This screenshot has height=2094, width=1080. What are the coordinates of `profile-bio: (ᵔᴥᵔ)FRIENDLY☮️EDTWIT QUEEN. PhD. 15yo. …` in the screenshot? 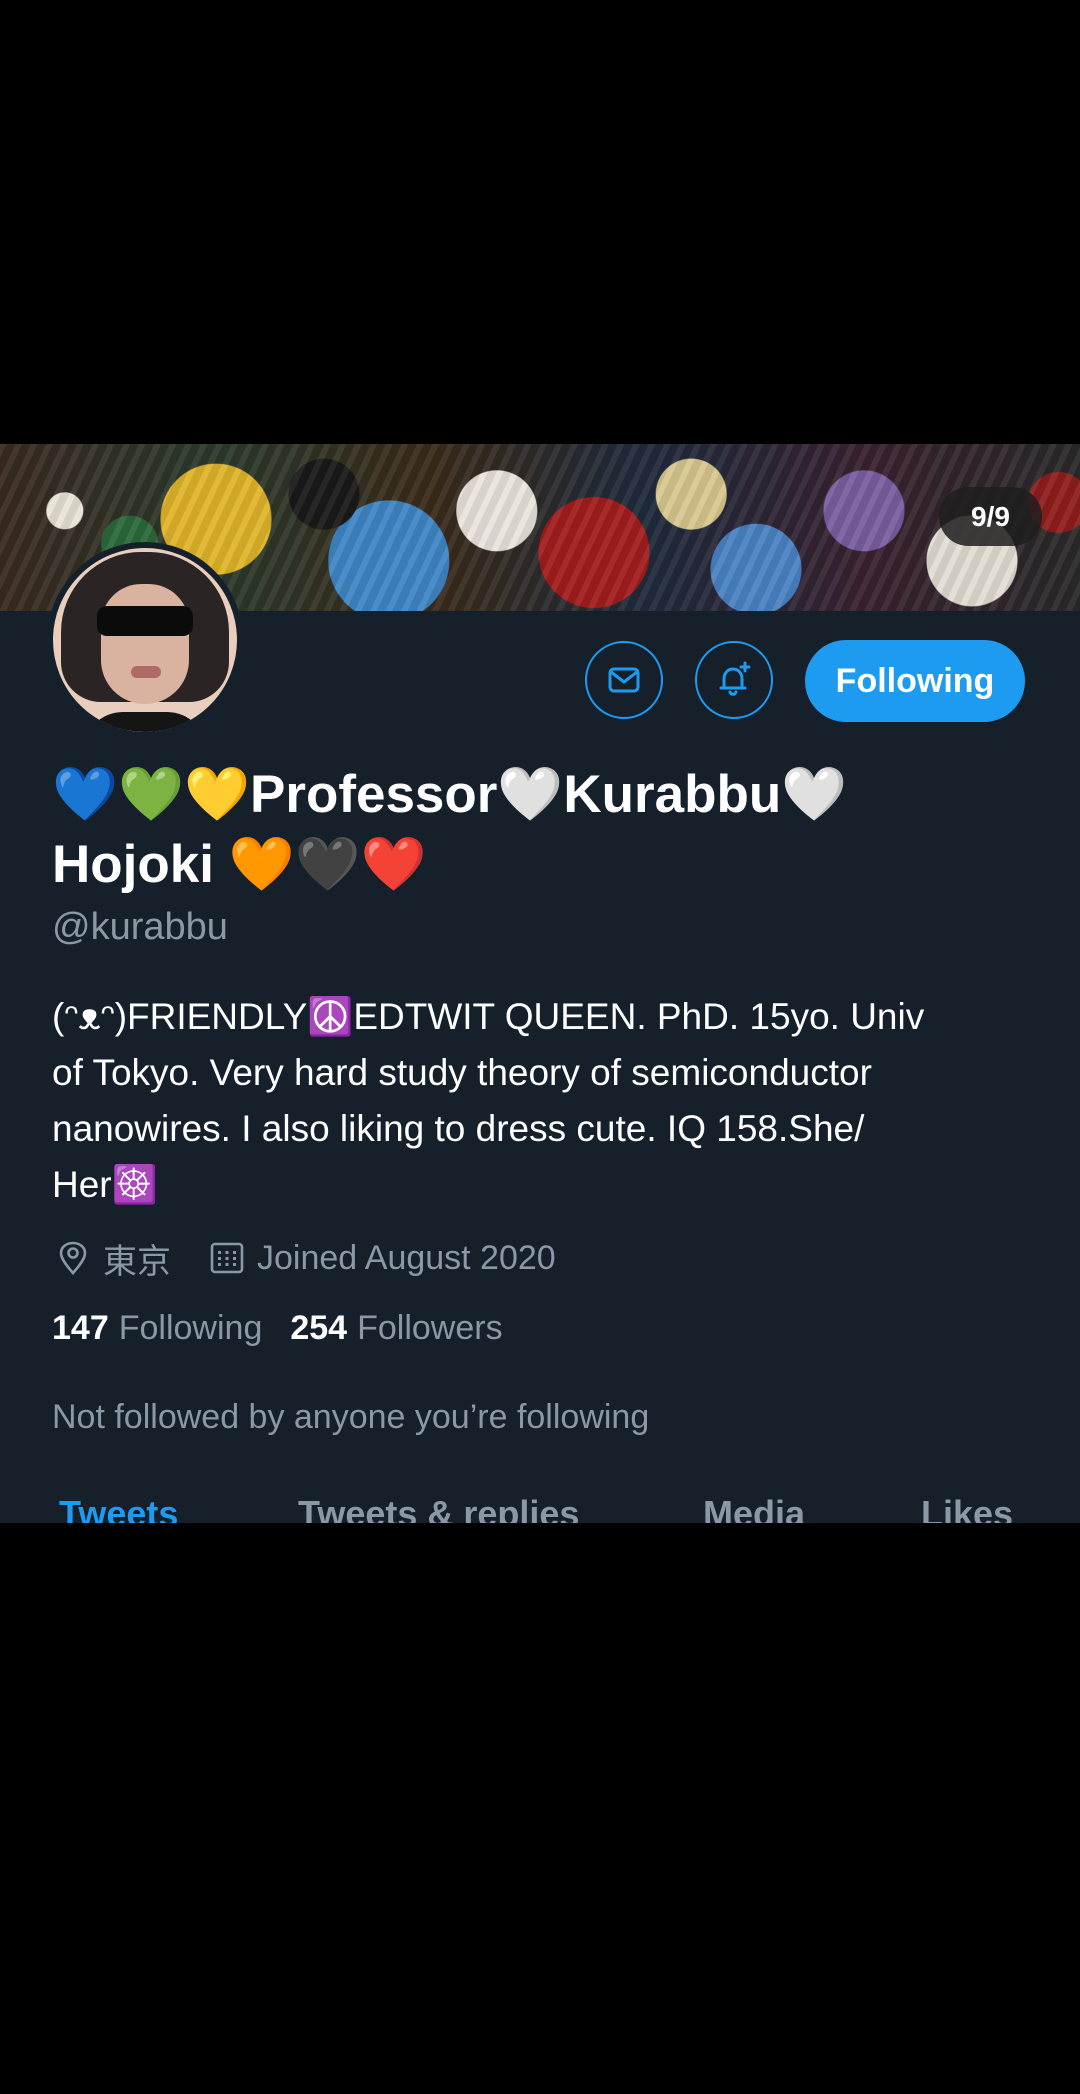 It's located at (488, 1100).